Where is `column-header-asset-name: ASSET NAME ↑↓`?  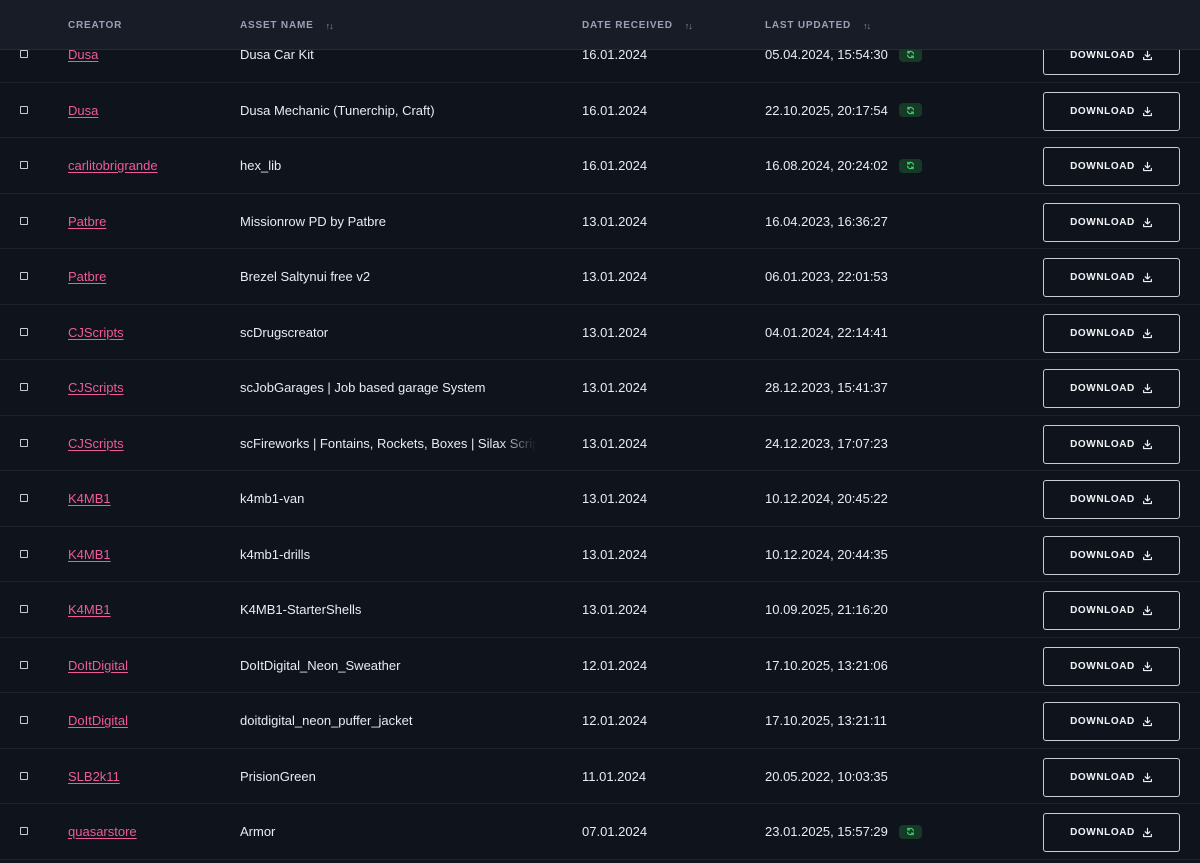 column-header-asset-name: ASSET NAME ↑↓ is located at coordinates (287, 25).